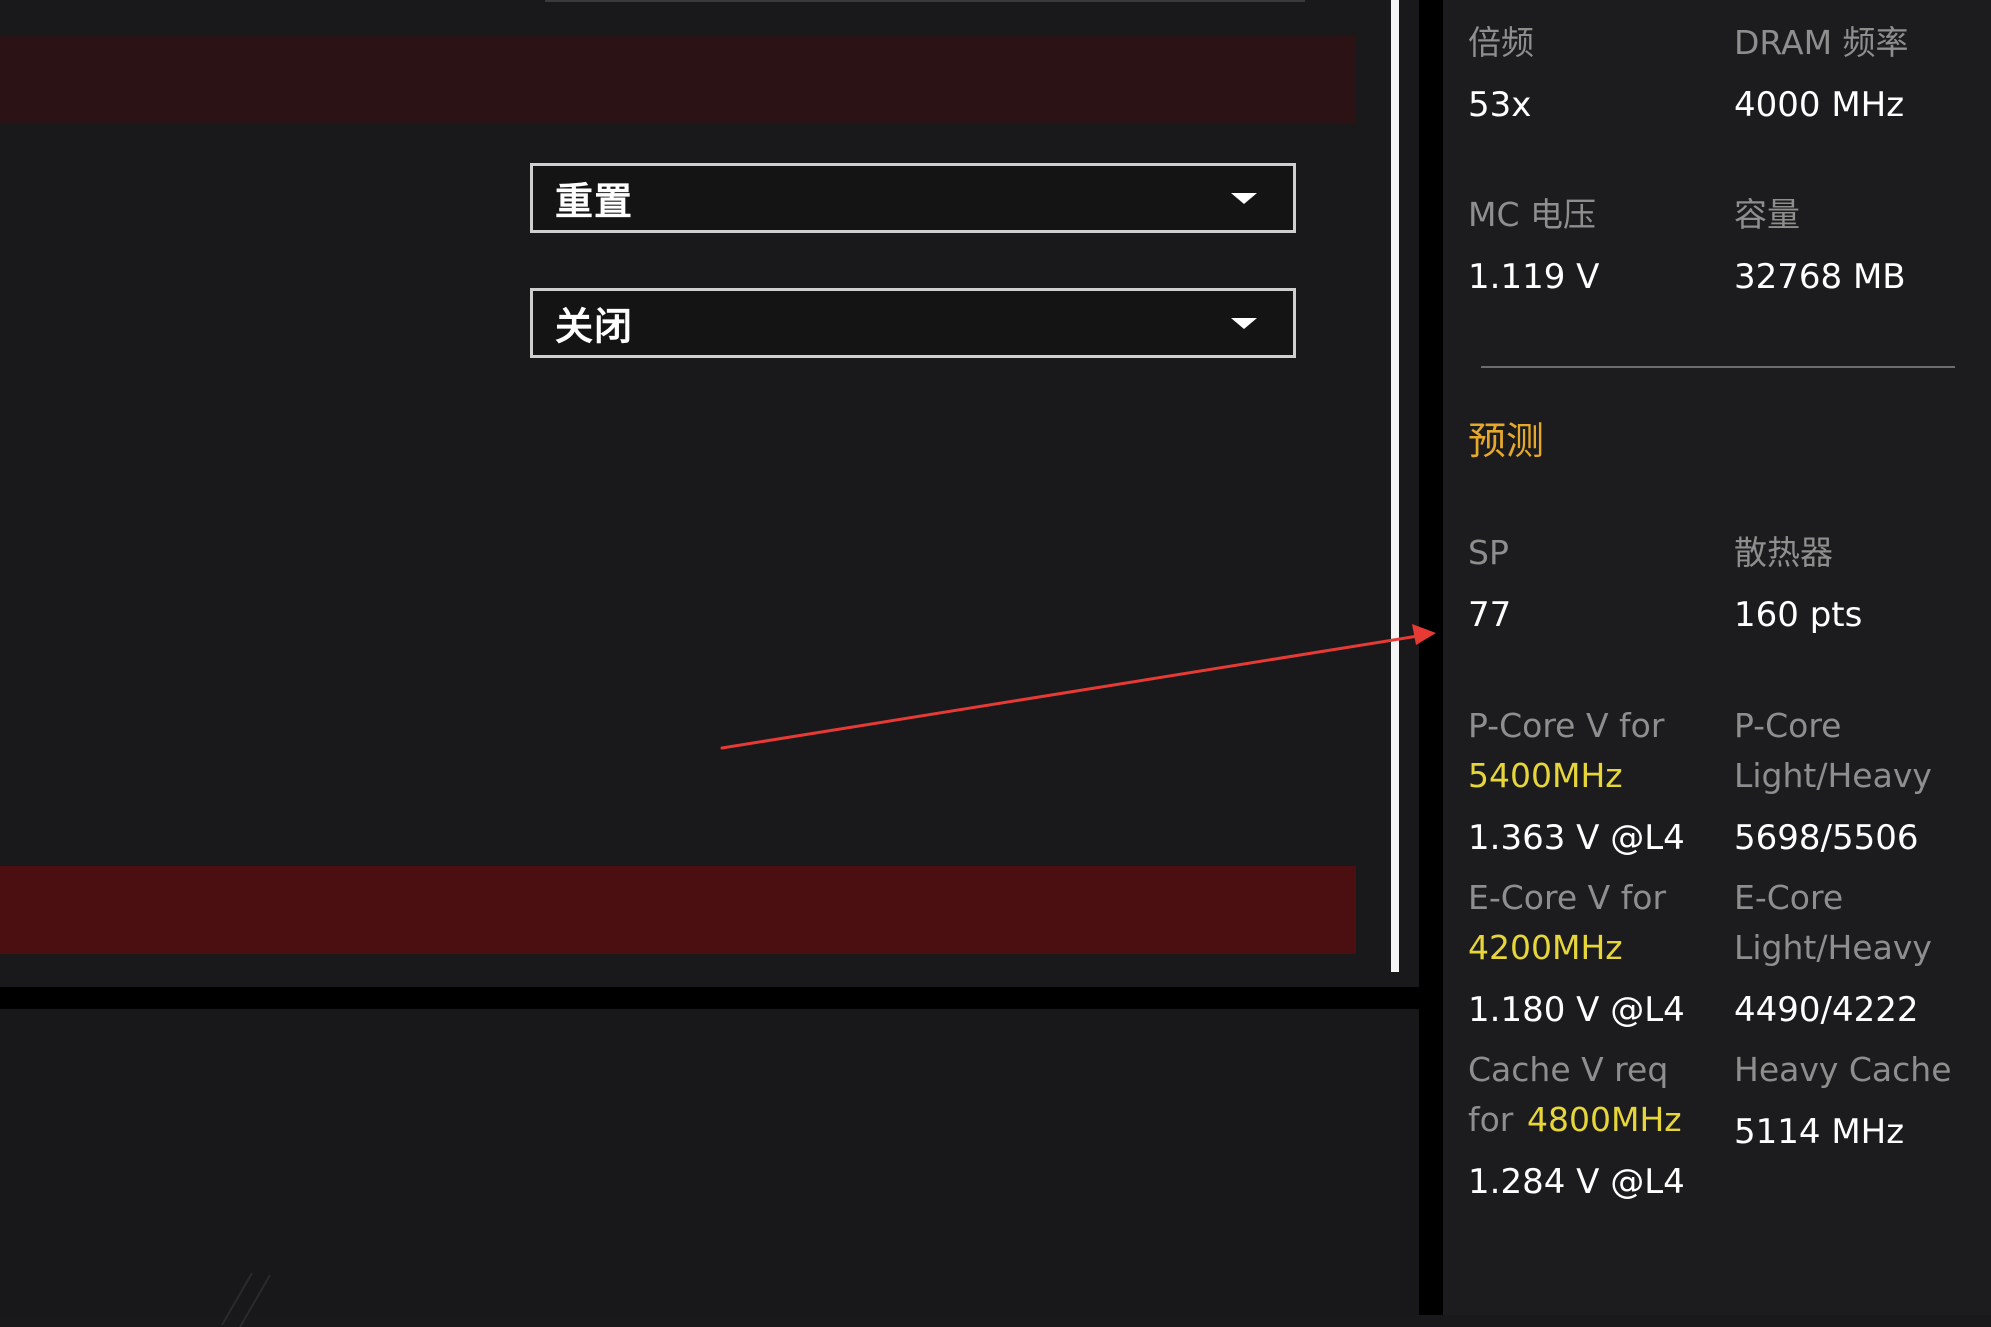  I want to click on cache-voltage-freq: 4800MHz, so click(1604, 1119).